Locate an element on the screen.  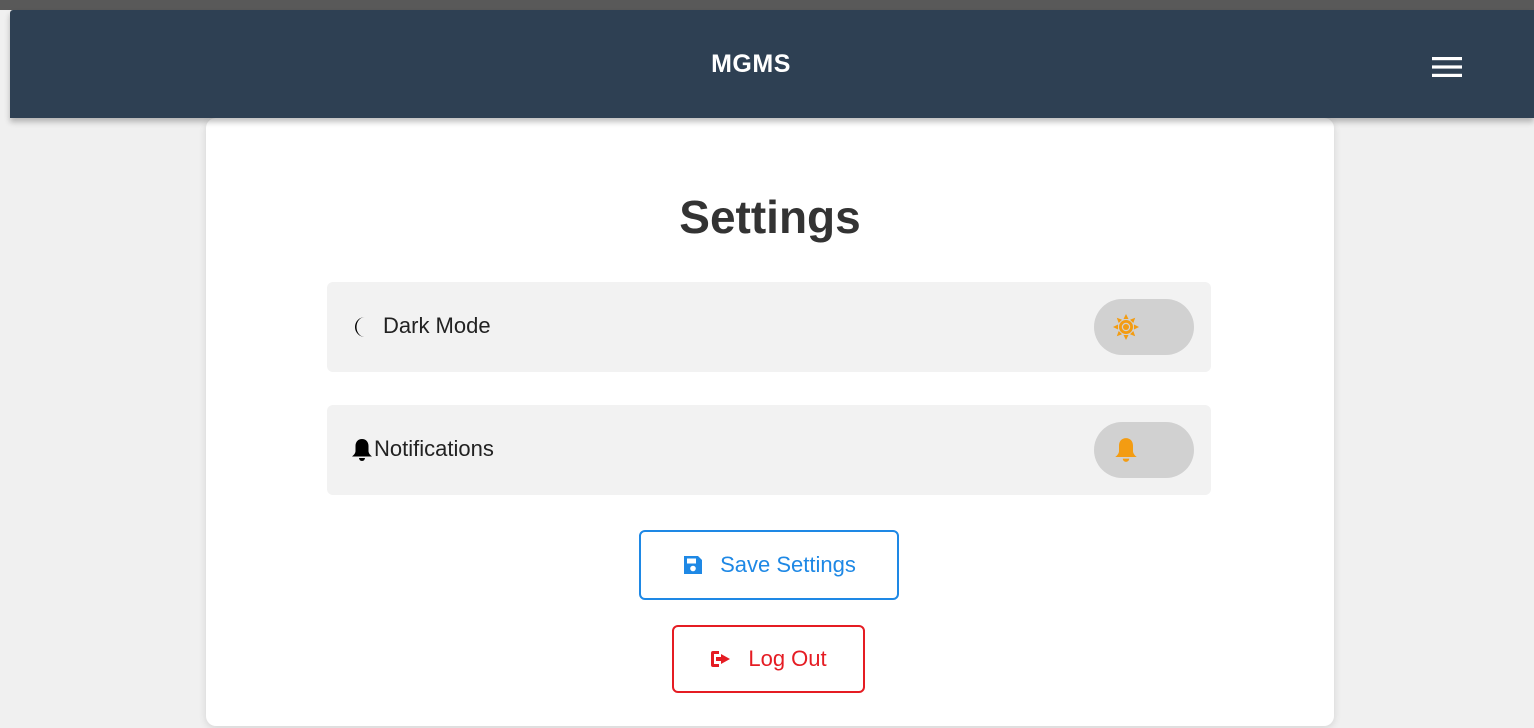
window-top-strip is located at coordinates (767, 5).